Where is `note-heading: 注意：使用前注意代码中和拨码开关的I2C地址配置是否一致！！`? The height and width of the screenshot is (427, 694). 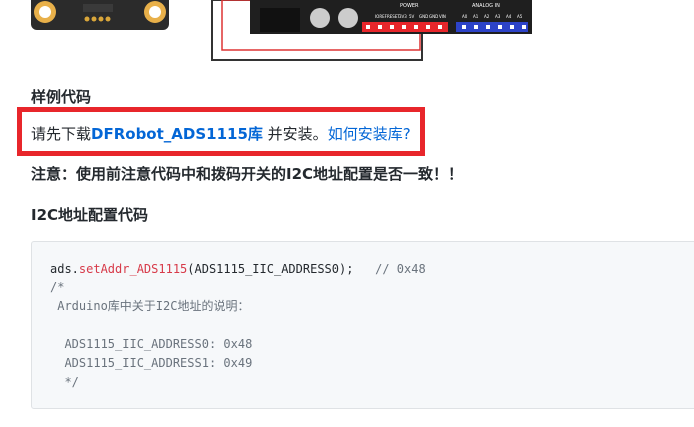
note-heading: 注意：使用前注意代码中和拨码开关的I2C地址配置是否一致！！ is located at coordinates (247, 174).